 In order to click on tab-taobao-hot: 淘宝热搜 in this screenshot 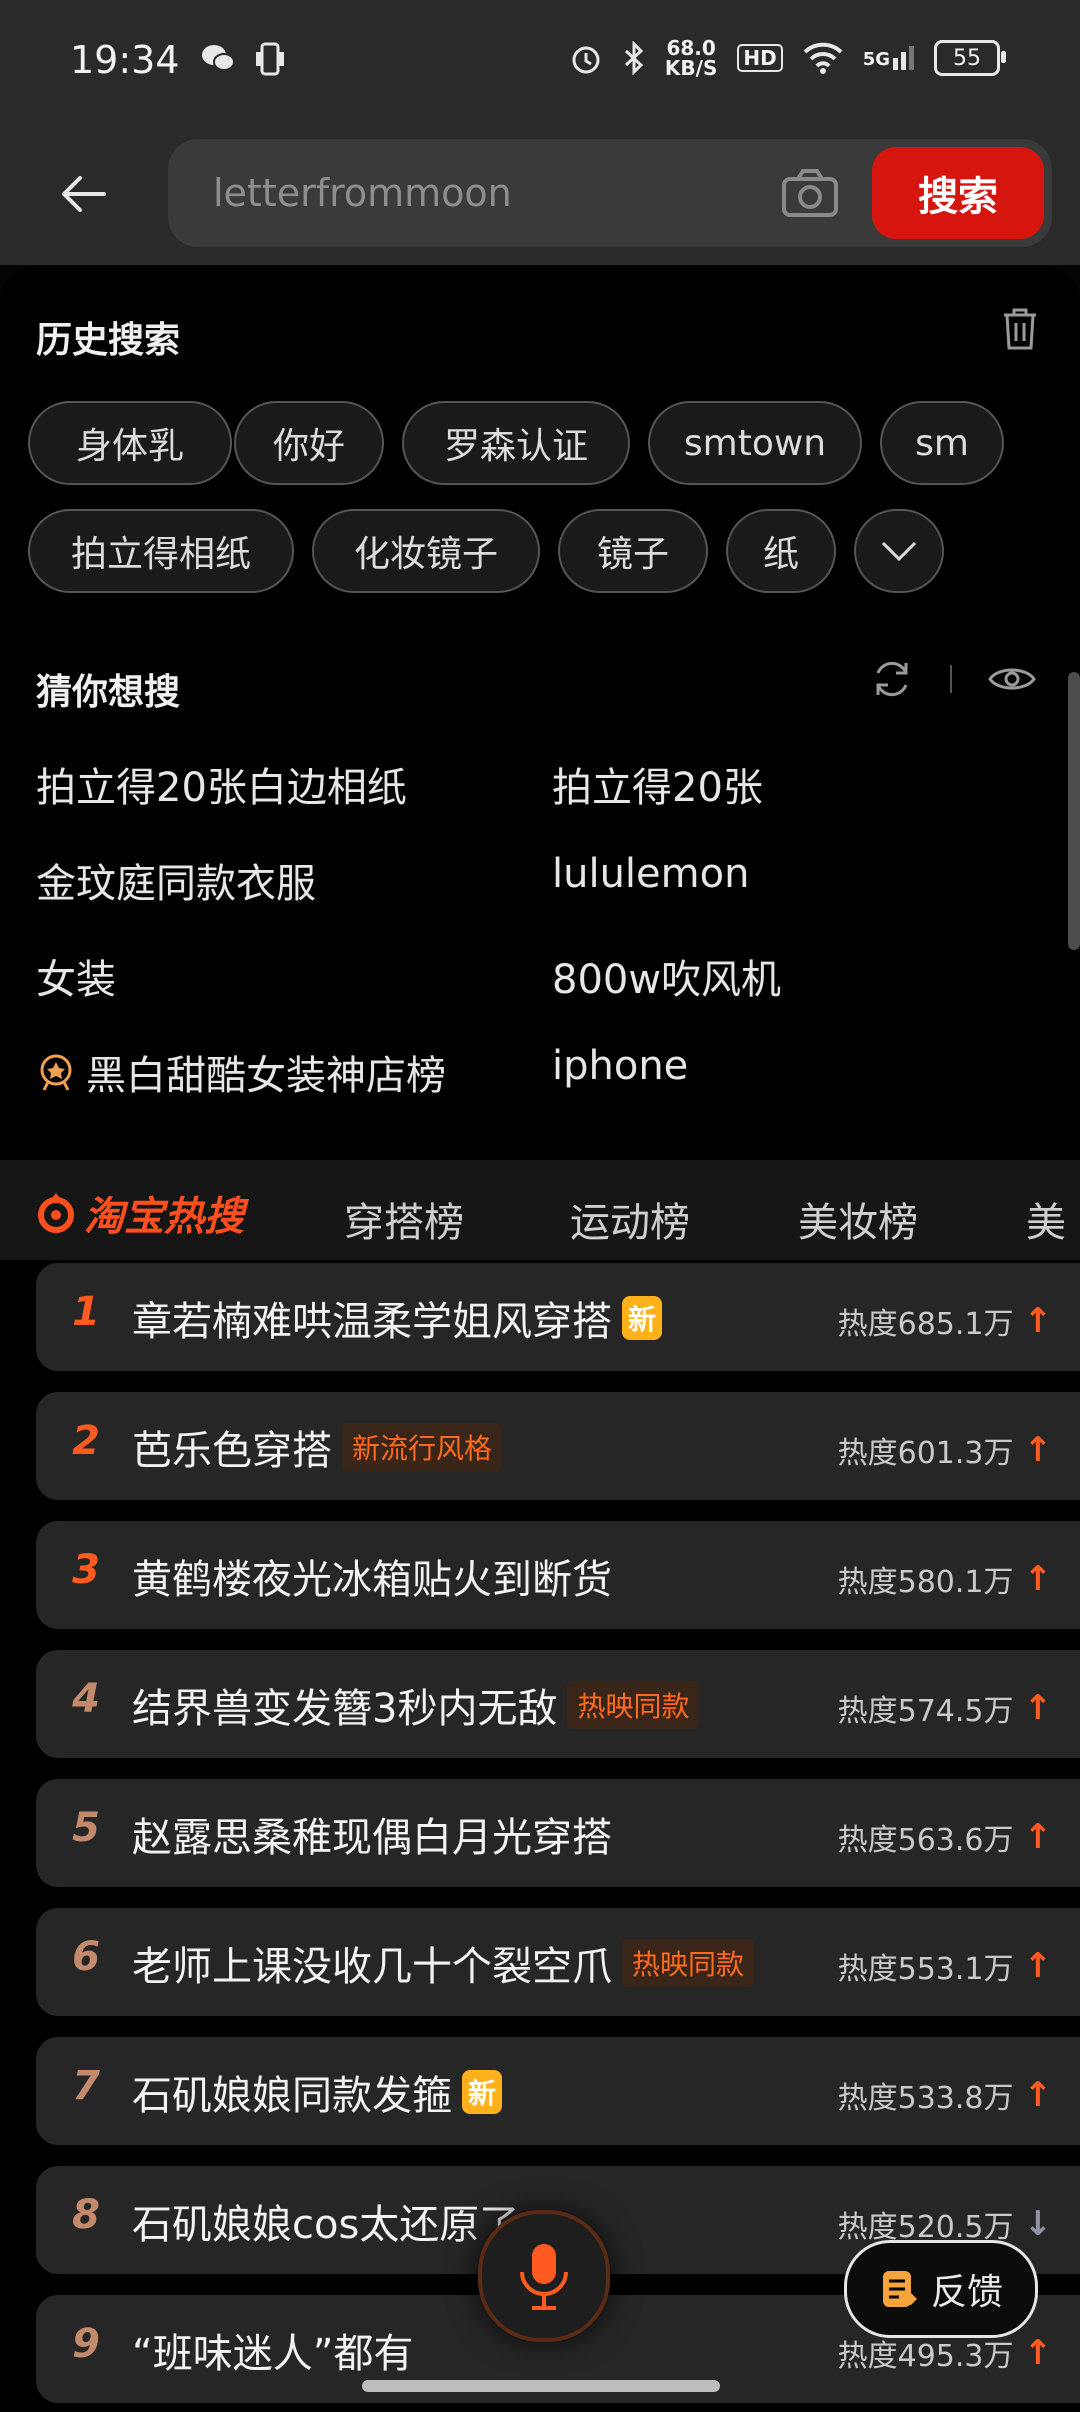, I will do `click(140, 1213)`.